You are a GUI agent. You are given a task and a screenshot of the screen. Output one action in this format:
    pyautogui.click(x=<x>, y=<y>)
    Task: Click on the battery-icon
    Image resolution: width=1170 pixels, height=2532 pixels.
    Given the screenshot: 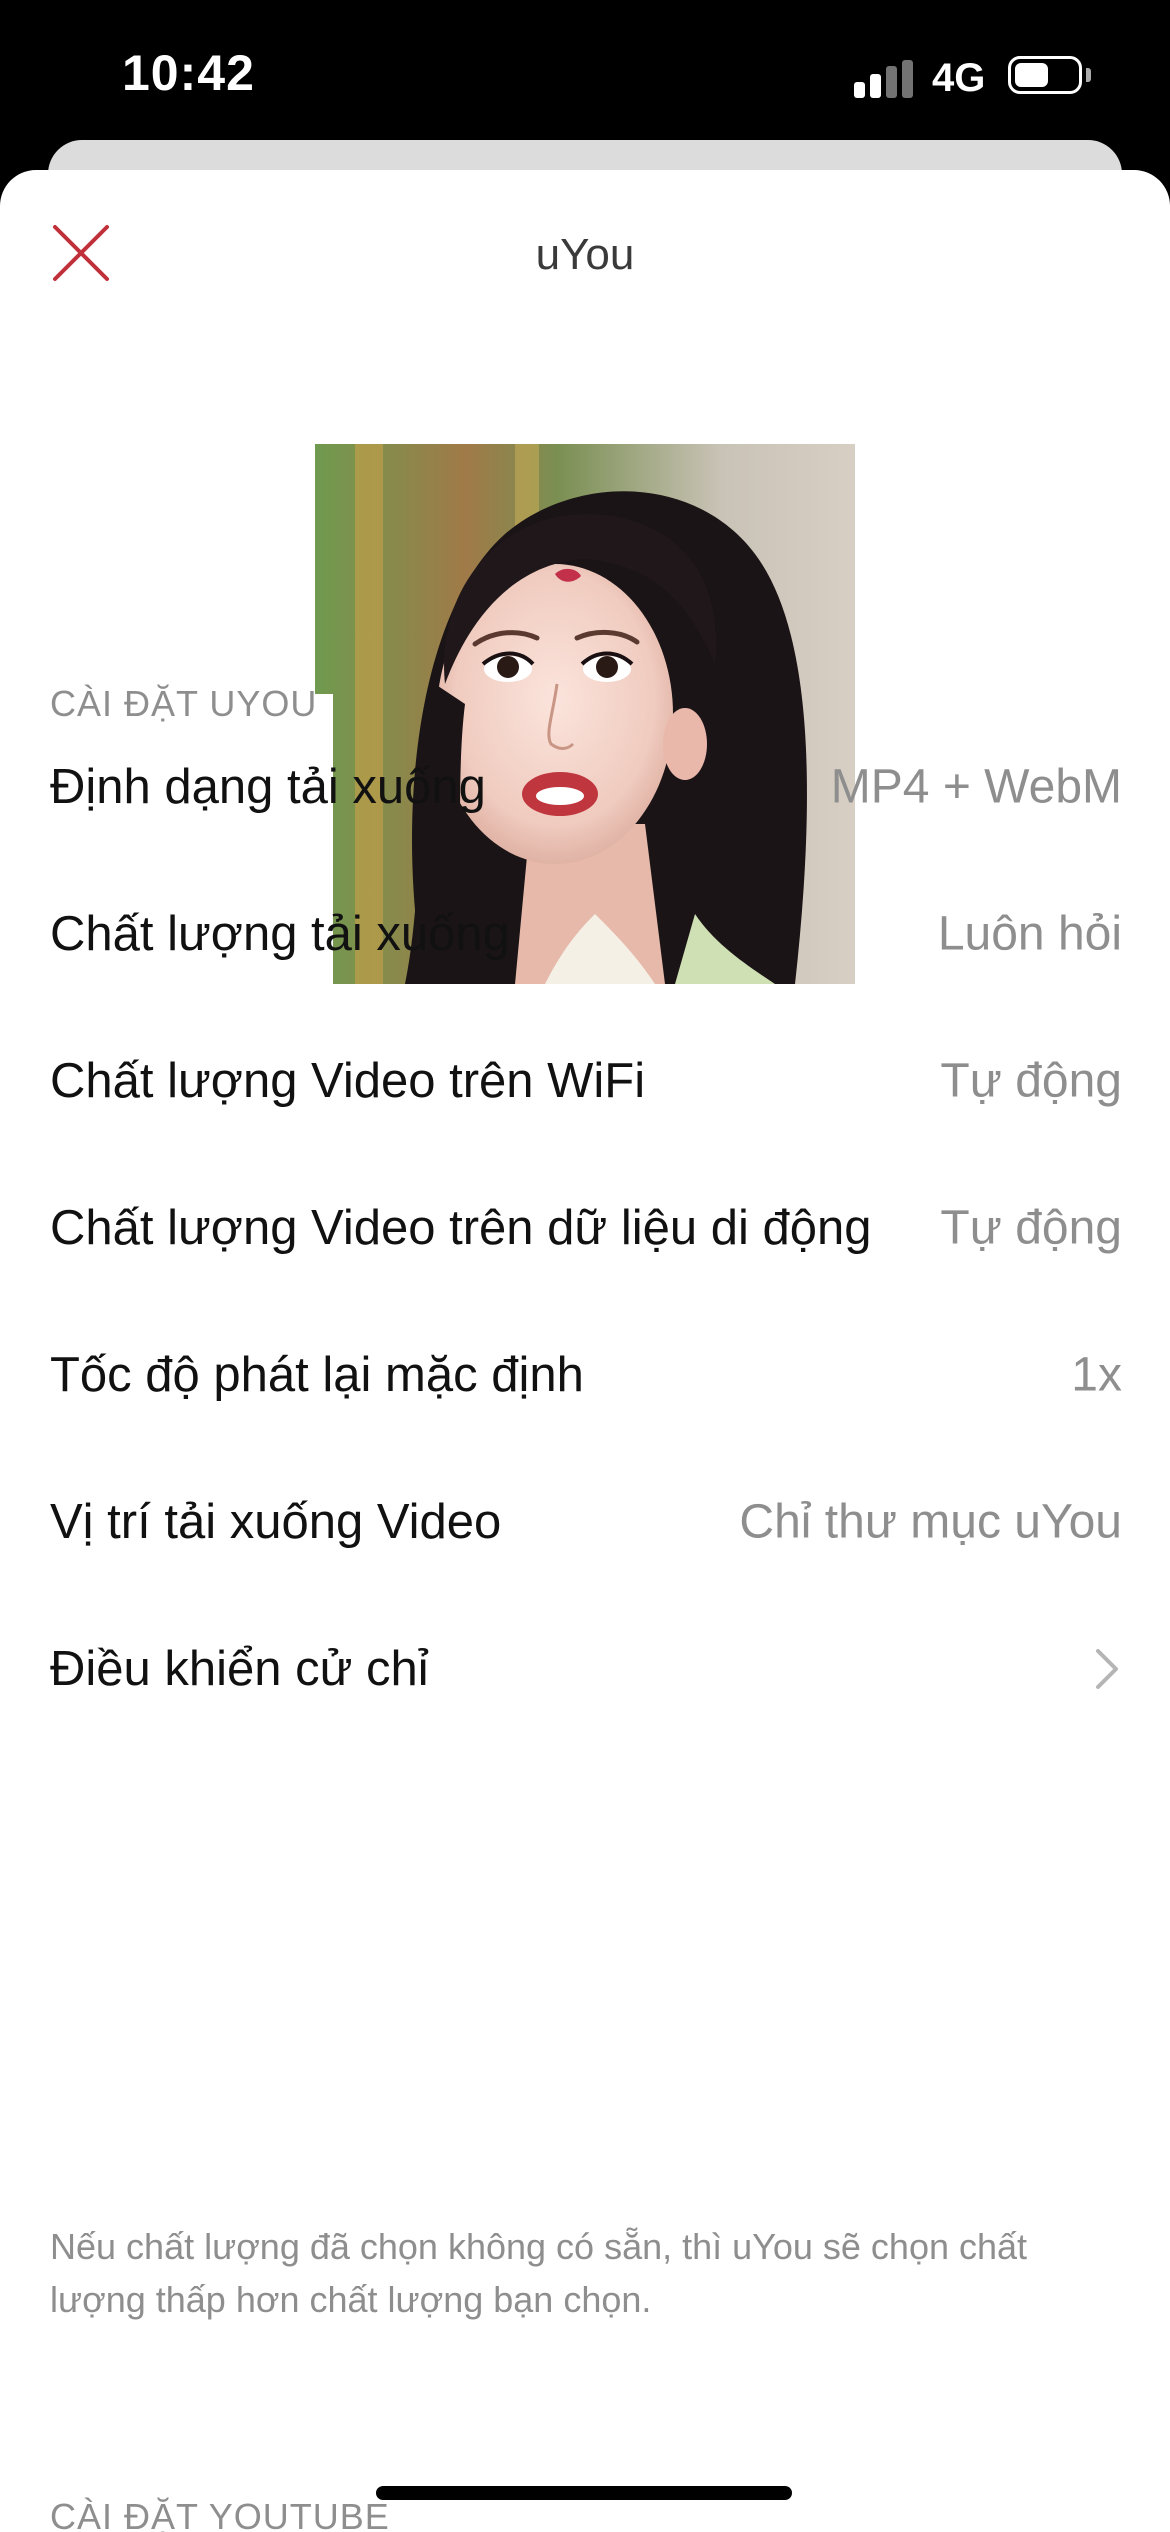 What is the action you would take?
    pyautogui.click(x=1045, y=75)
    